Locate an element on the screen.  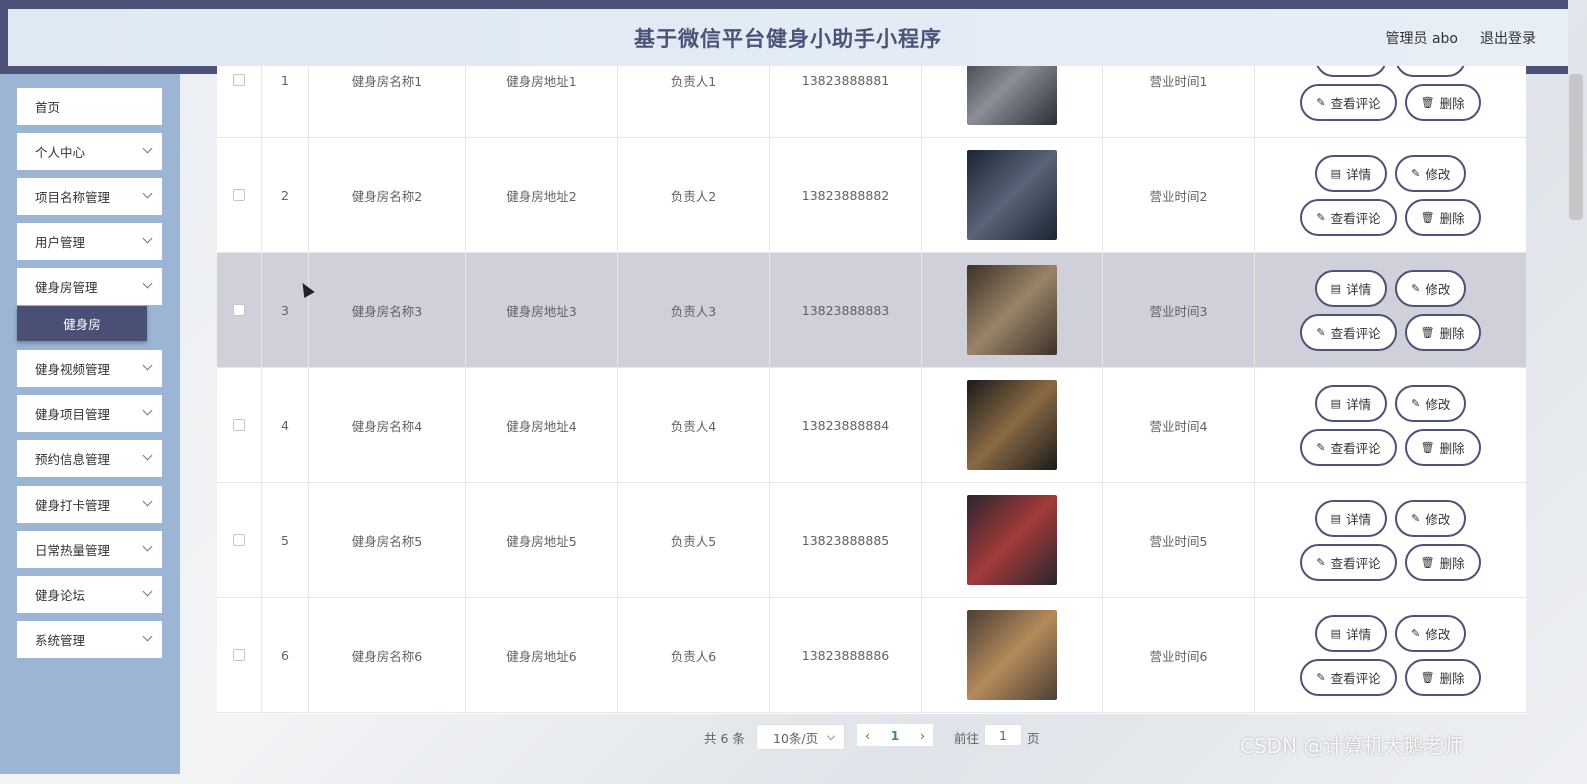
gym-manager: 负责人2 is located at coordinates (693, 196).